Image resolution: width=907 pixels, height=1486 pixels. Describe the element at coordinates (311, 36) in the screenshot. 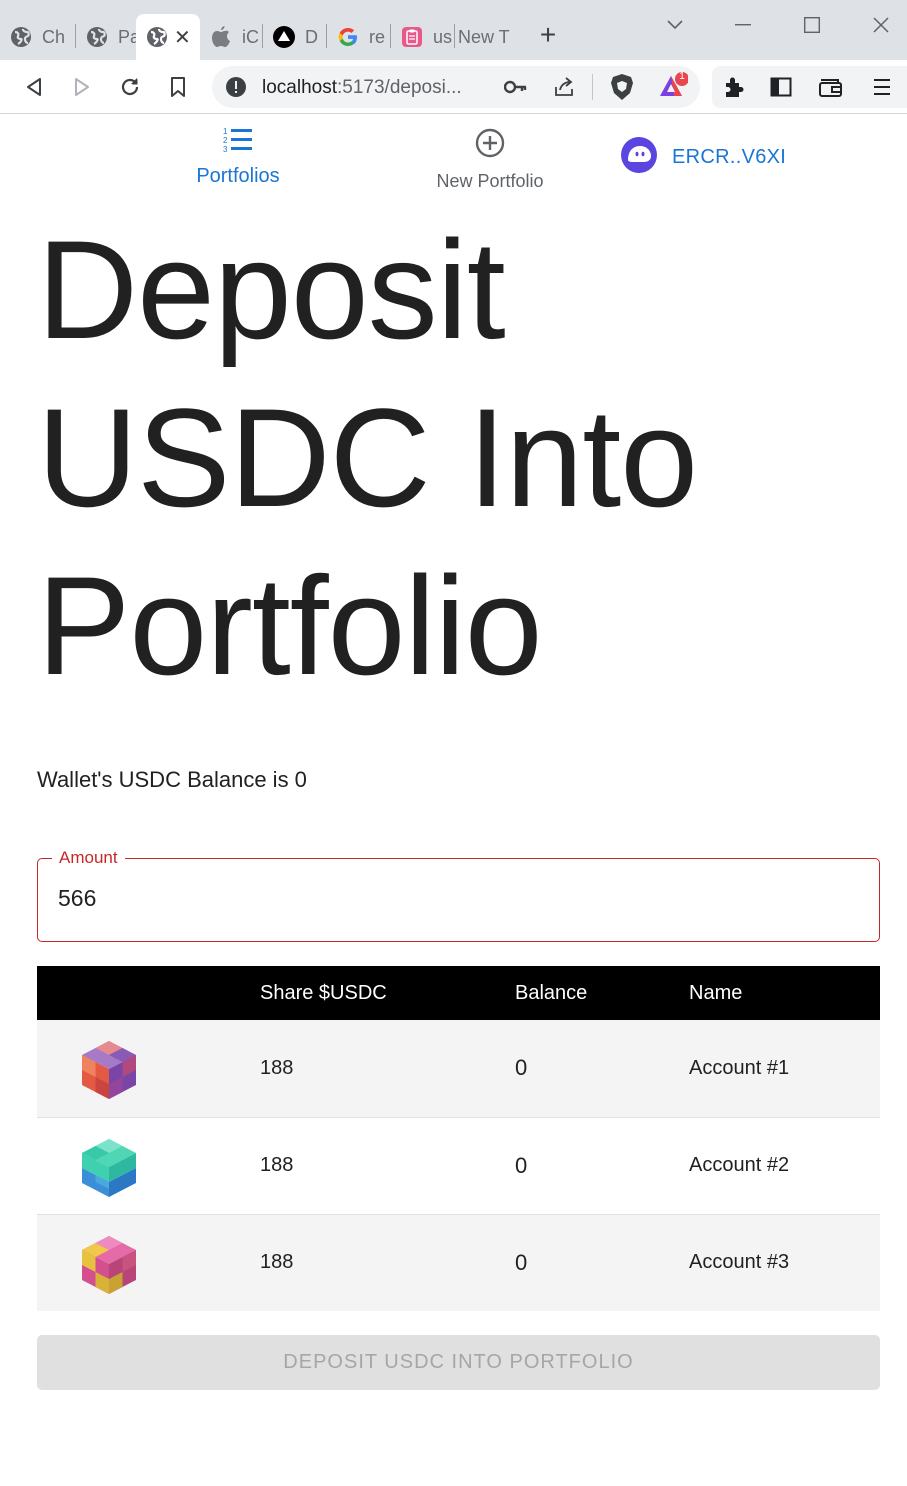

I see `browser-tab-label: D` at that location.